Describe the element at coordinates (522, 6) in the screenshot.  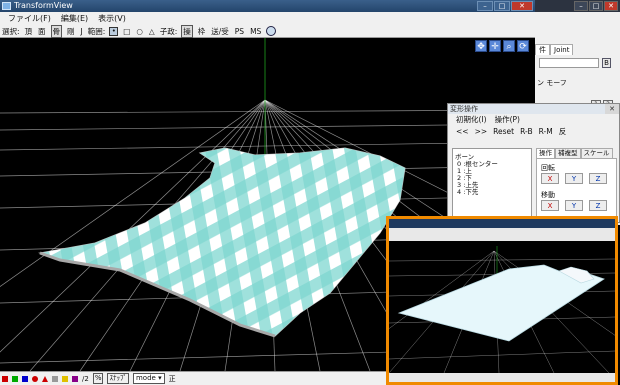
I see `close-button: ✕` at that location.